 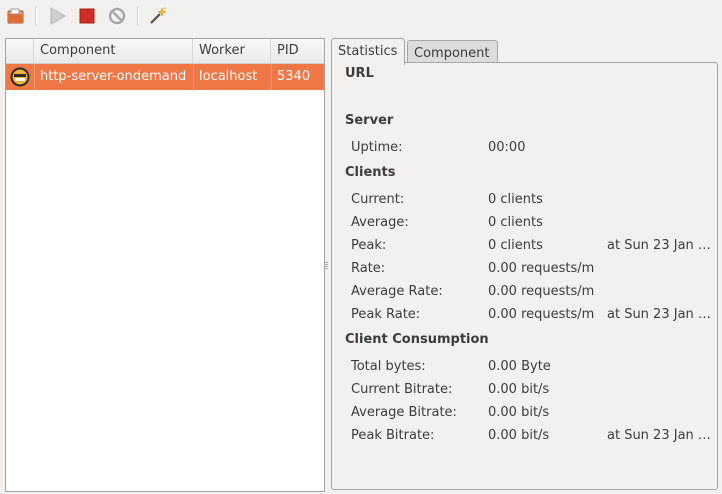 I want to click on client-consumption-heading: Client Consumption, so click(x=417, y=339).